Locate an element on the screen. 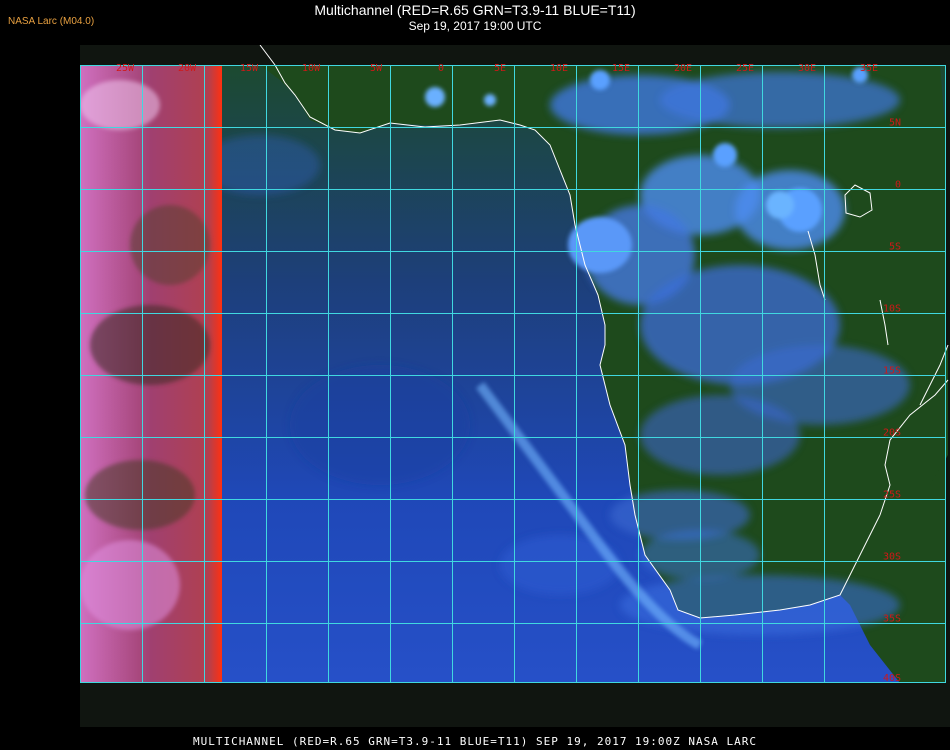  latitude-label: 0 is located at coordinates (898, 185).